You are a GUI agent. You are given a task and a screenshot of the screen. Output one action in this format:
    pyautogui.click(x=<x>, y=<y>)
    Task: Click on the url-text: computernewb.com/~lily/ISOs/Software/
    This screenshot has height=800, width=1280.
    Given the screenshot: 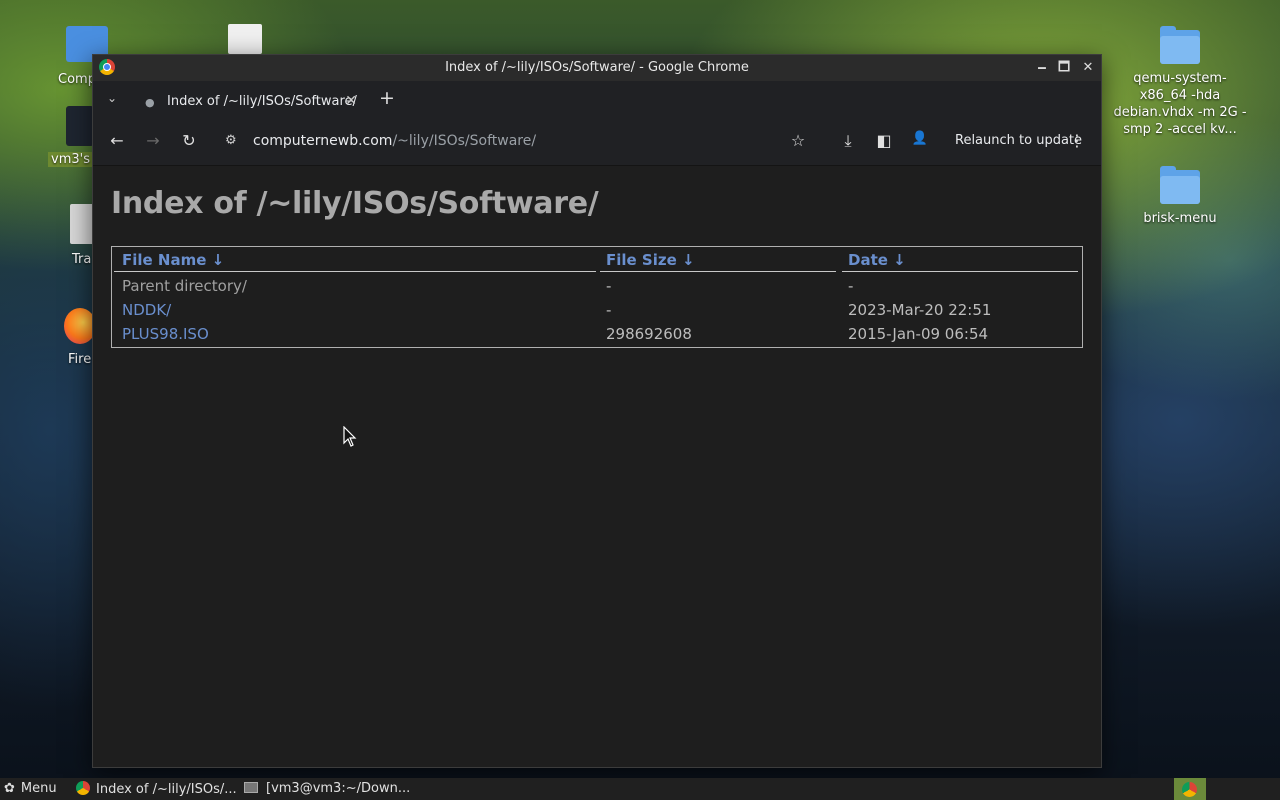 What is the action you would take?
    pyautogui.click(x=394, y=141)
    